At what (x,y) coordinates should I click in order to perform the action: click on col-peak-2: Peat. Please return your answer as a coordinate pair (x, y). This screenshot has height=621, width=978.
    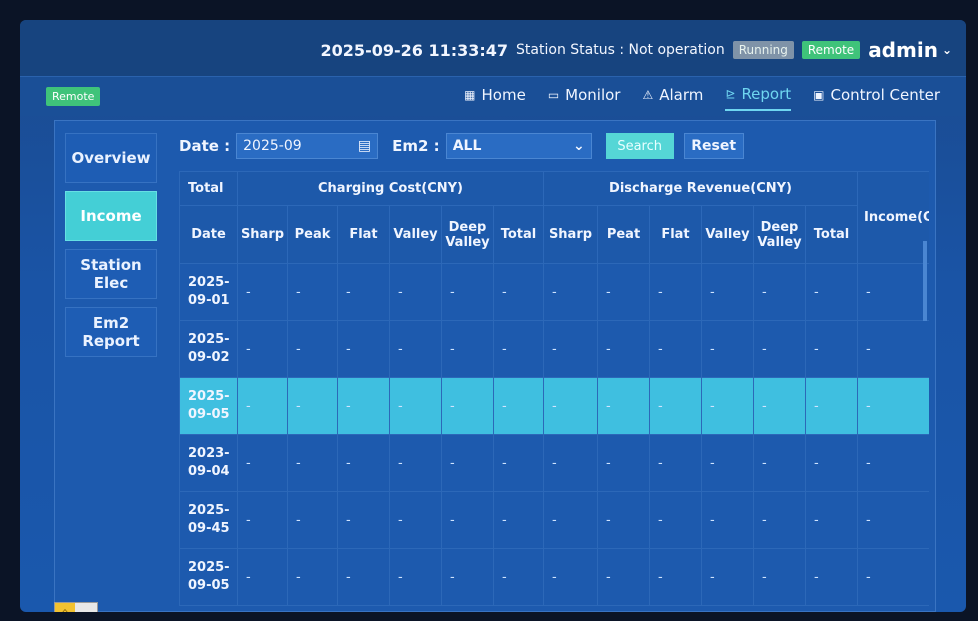
    Looking at the image, I should click on (623, 234).